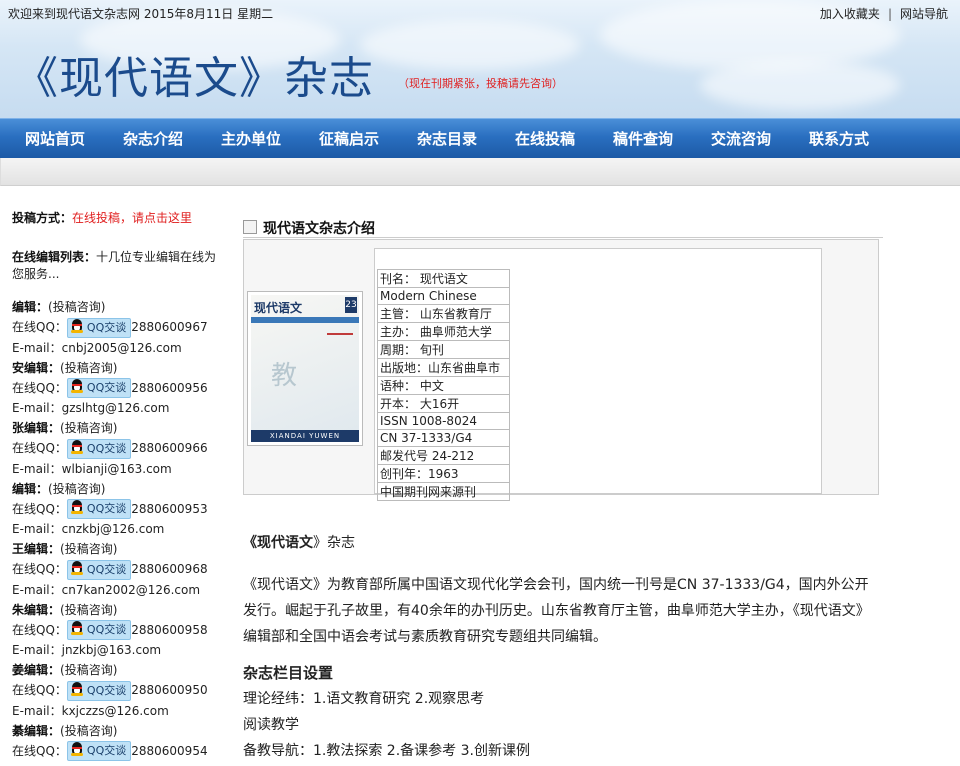 Image resolution: width=960 pixels, height=766 pixels. I want to click on nav-home: 网站首页, so click(55, 139).